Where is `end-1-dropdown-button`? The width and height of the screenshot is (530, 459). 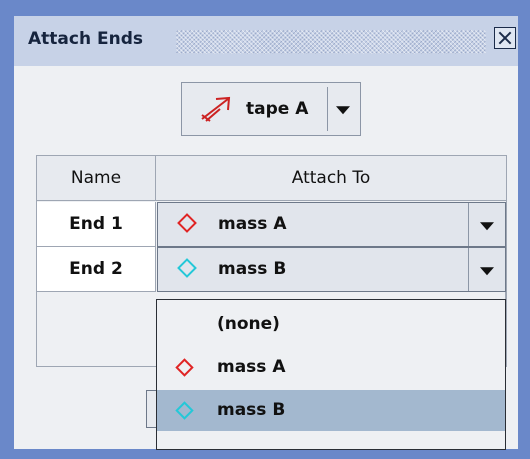 end-1-dropdown-button is located at coordinates (486, 224).